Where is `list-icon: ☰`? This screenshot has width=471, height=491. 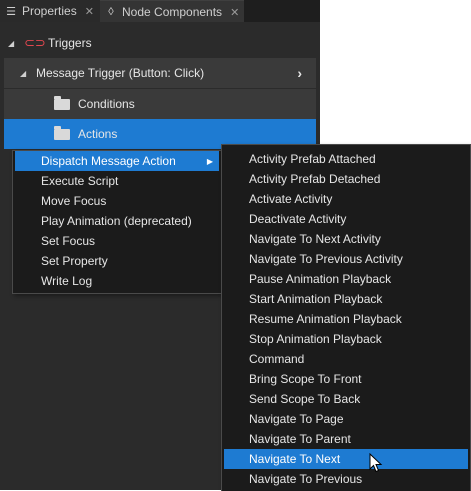 list-icon: ☰ is located at coordinates (11, 11).